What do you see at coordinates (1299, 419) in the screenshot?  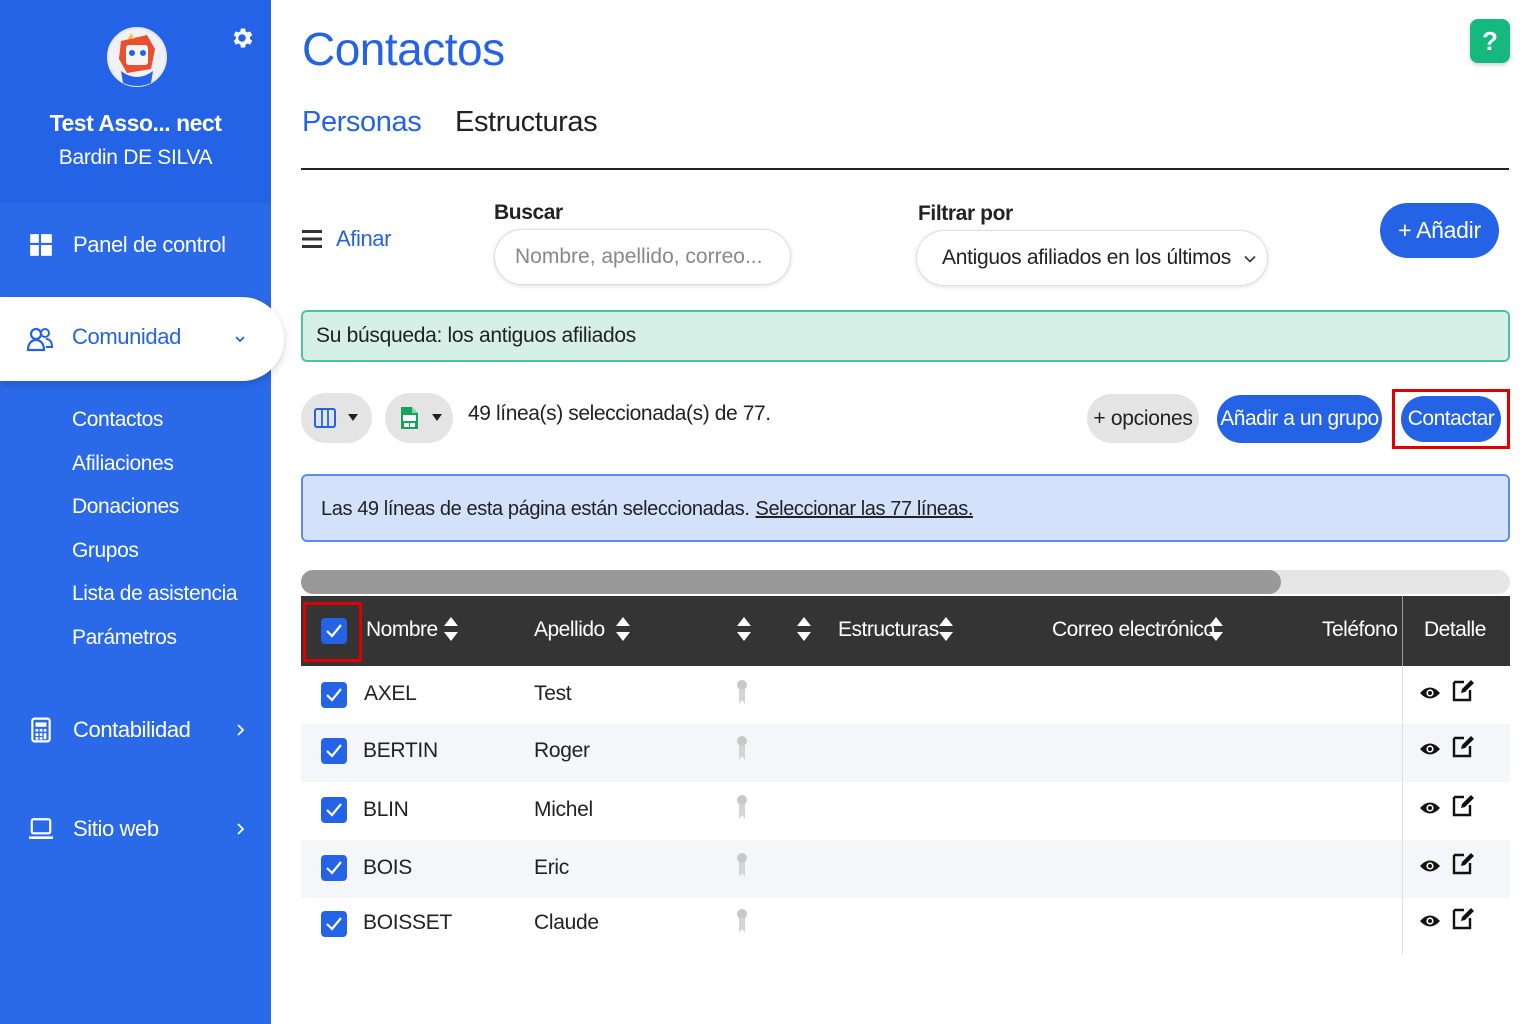 I see `add-to-group-button: Añadir a un grupo` at bounding box center [1299, 419].